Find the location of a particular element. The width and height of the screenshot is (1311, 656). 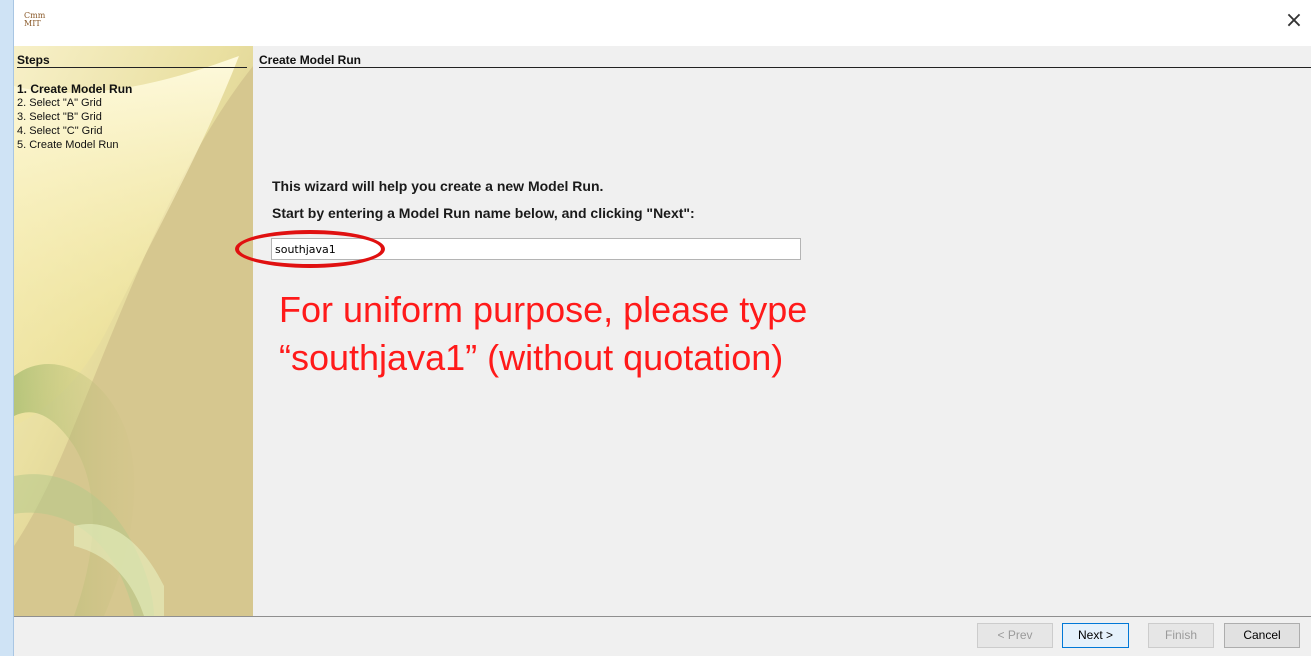

prev-button: < Prev is located at coordinates (1015, 635).